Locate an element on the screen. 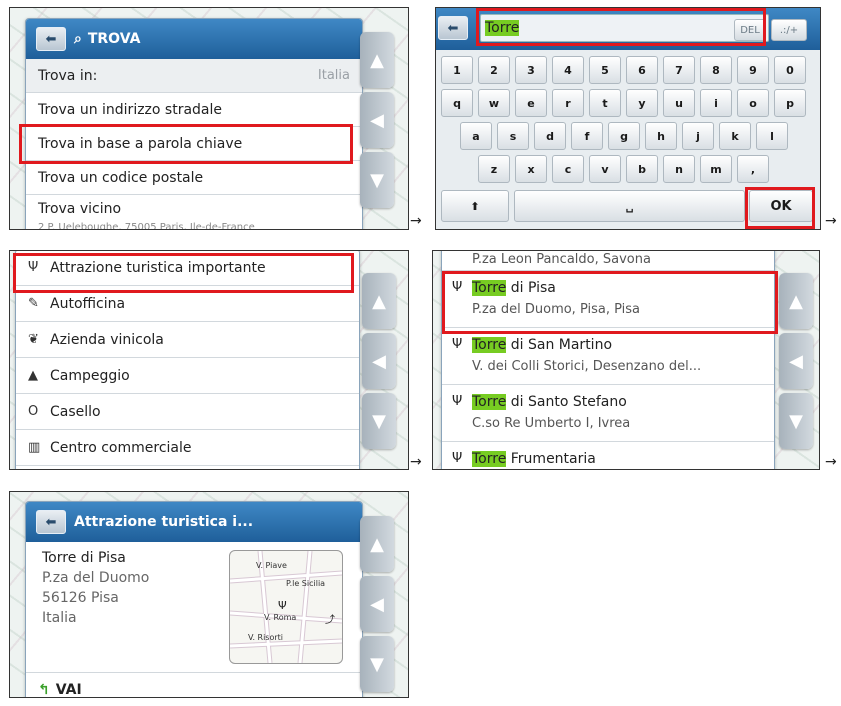 The width and height of the screenshot is (841, 706). key-7: 7 is located at coordinates (679, 70).